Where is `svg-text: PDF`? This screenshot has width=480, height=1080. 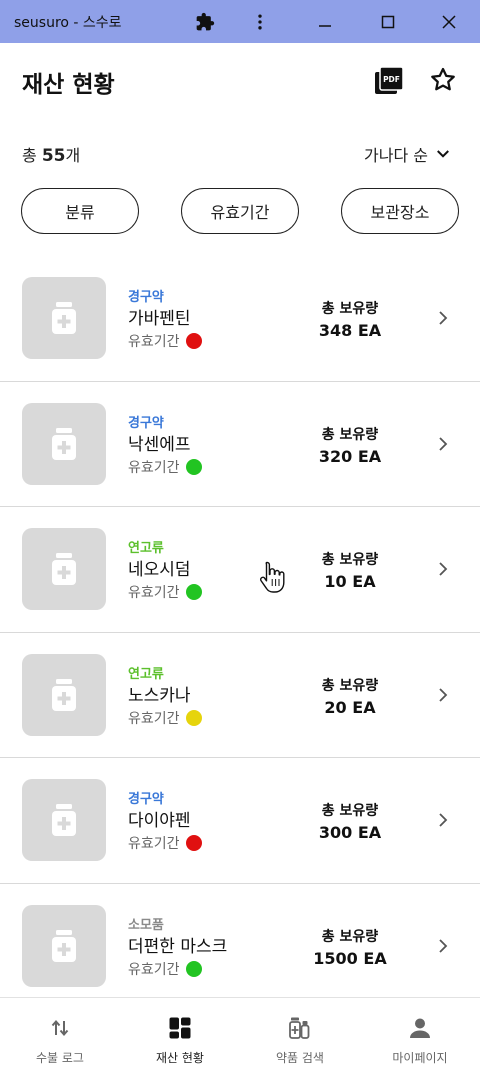
svg-text: PDF is located at coordinates (391, 79).